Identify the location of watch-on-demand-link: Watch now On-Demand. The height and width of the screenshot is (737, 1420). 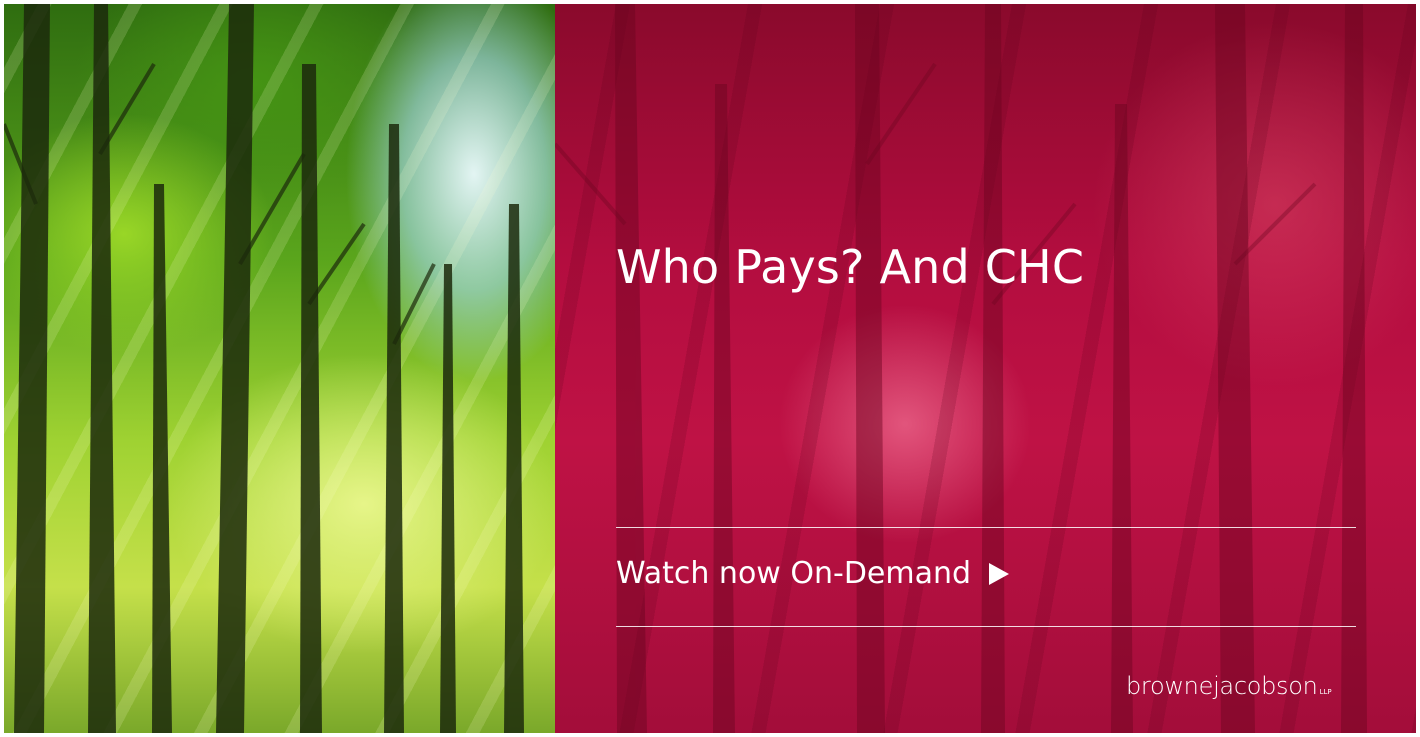
(813, 573).